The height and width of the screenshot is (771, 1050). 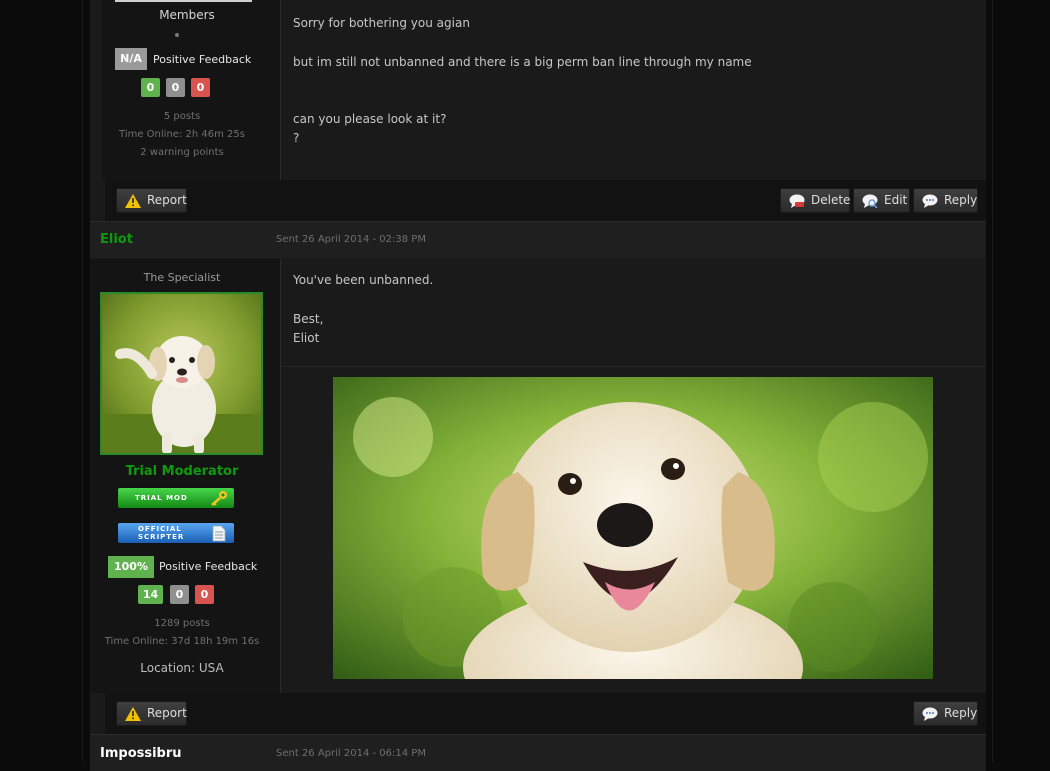 I want to click on post-2-user-title: The Specialist, so click(x=182, y=277).